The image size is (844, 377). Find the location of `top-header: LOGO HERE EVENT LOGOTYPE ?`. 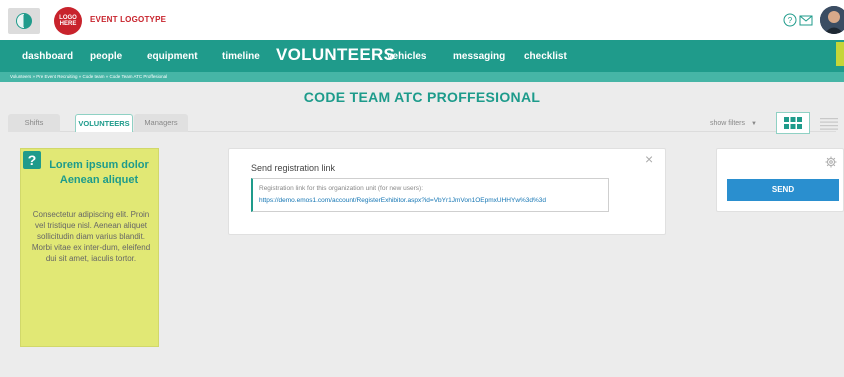

top-header: LOGO HERE EVENT LOGOTYPE ? is located at coordinates (422, 20).